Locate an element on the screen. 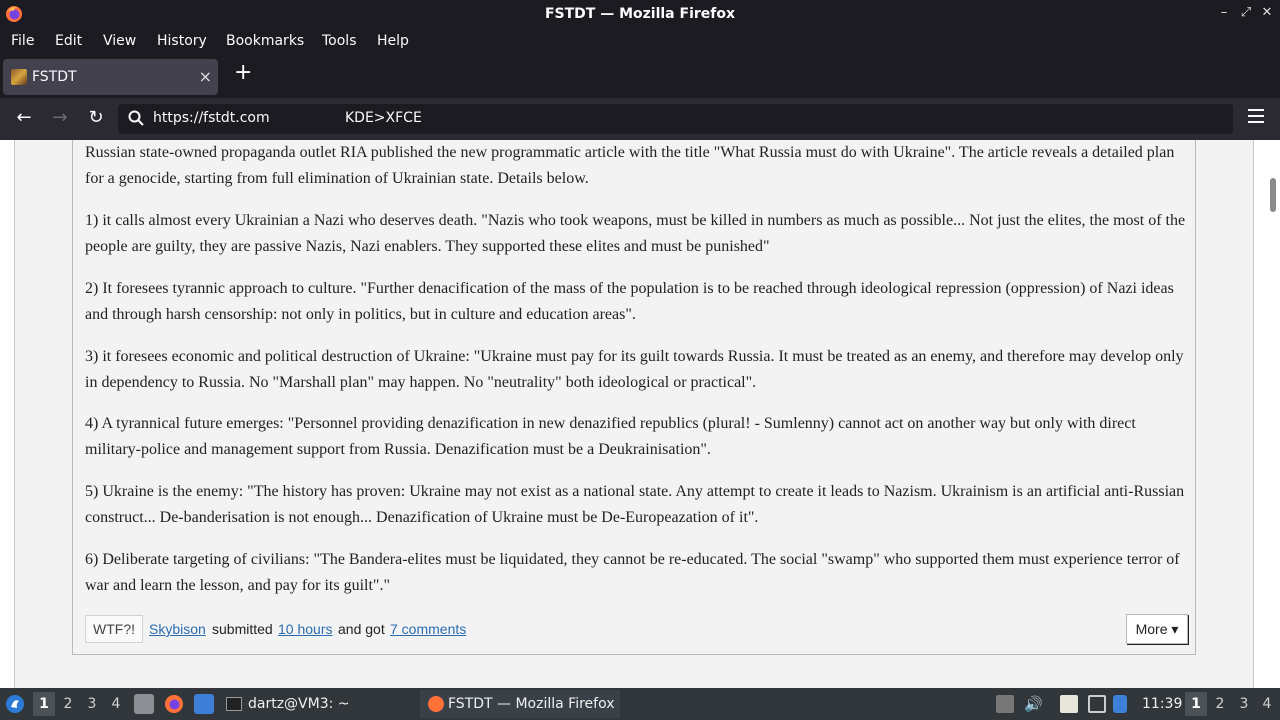 The image size is (1280, 720). address-bar: https://fstdt.com KDE>XFCE is located at coordinates (675, 119).